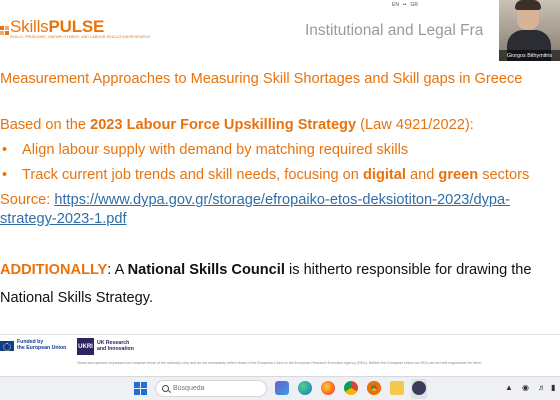 The height and width of the screenshot is (400, 560). What do you see at coordinates (115, 348) in the screenshot?
I see `ukri-line2: and Innovation` at bounding box center [115, 348].